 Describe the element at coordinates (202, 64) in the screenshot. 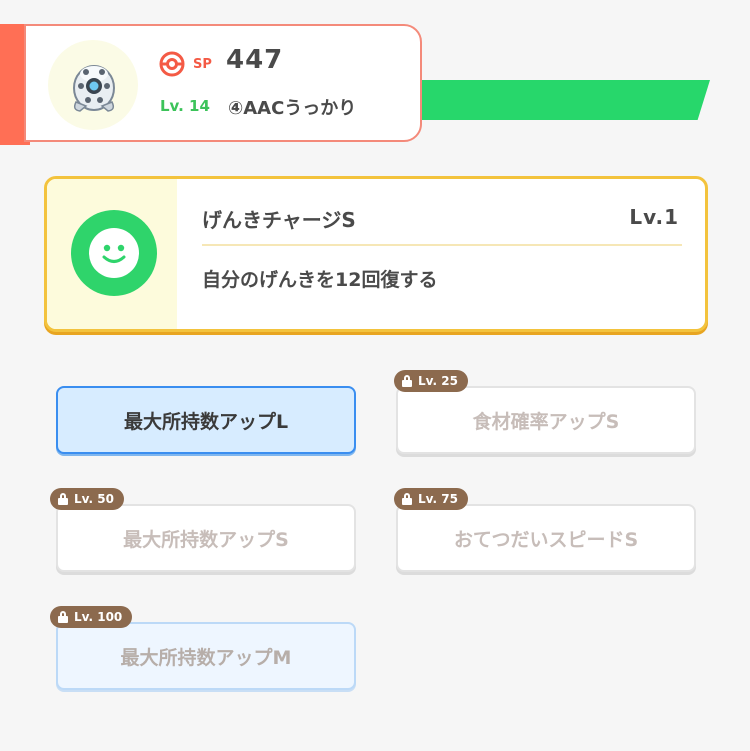

I see `sp-label: SP` at that location.